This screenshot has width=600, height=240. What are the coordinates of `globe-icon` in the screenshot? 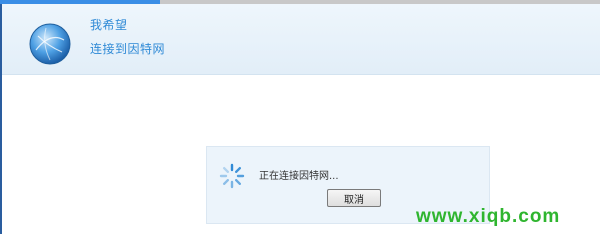 It's located at (50, 44).